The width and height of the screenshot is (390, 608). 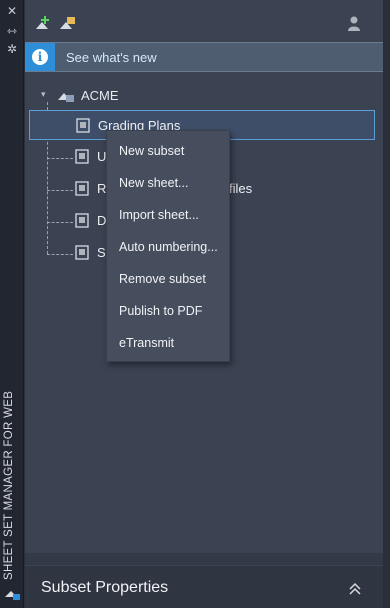 I want to click on right-edge, so click(x=386, y=304).